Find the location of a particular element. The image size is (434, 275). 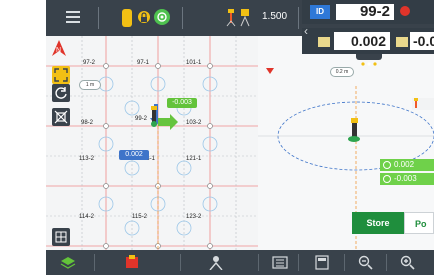

prism-target-icon is located at coordinates (423, 104).